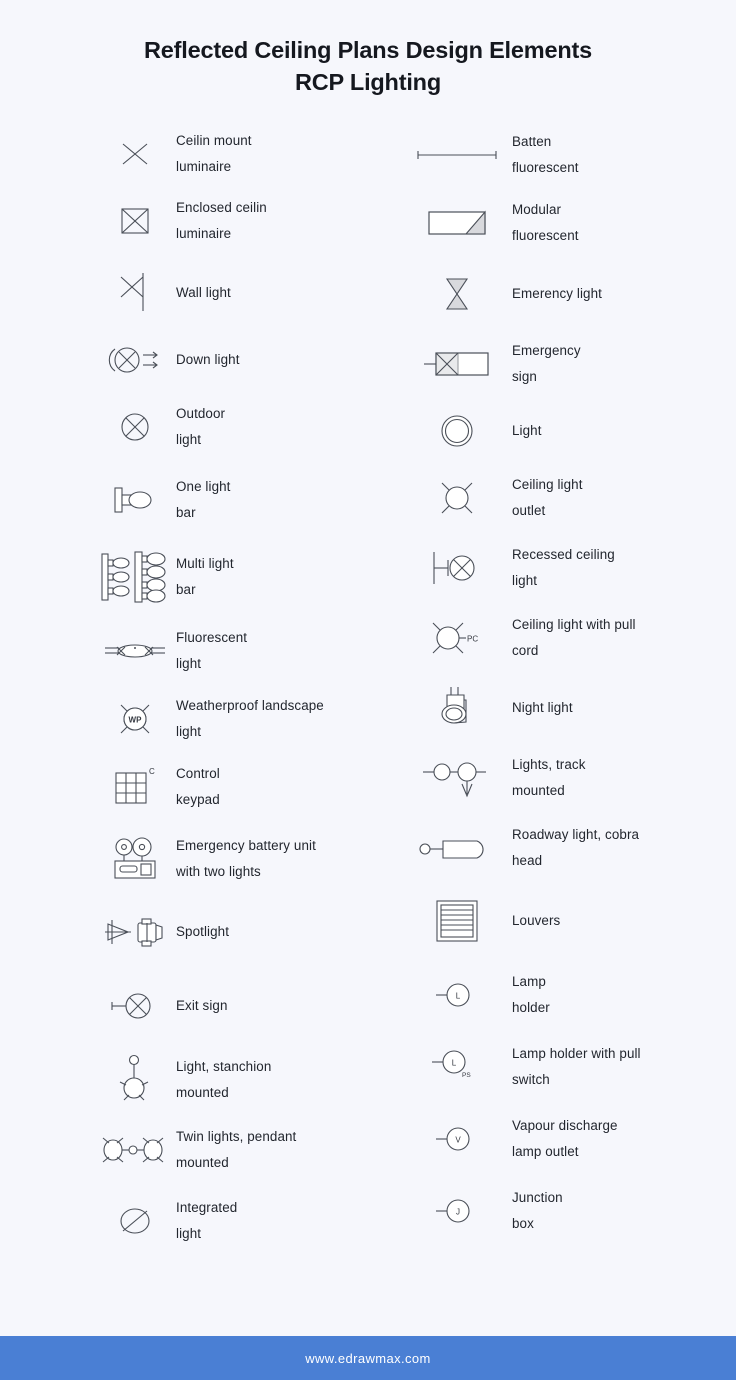  I want to click on night-light-icon, so click(457, 708).